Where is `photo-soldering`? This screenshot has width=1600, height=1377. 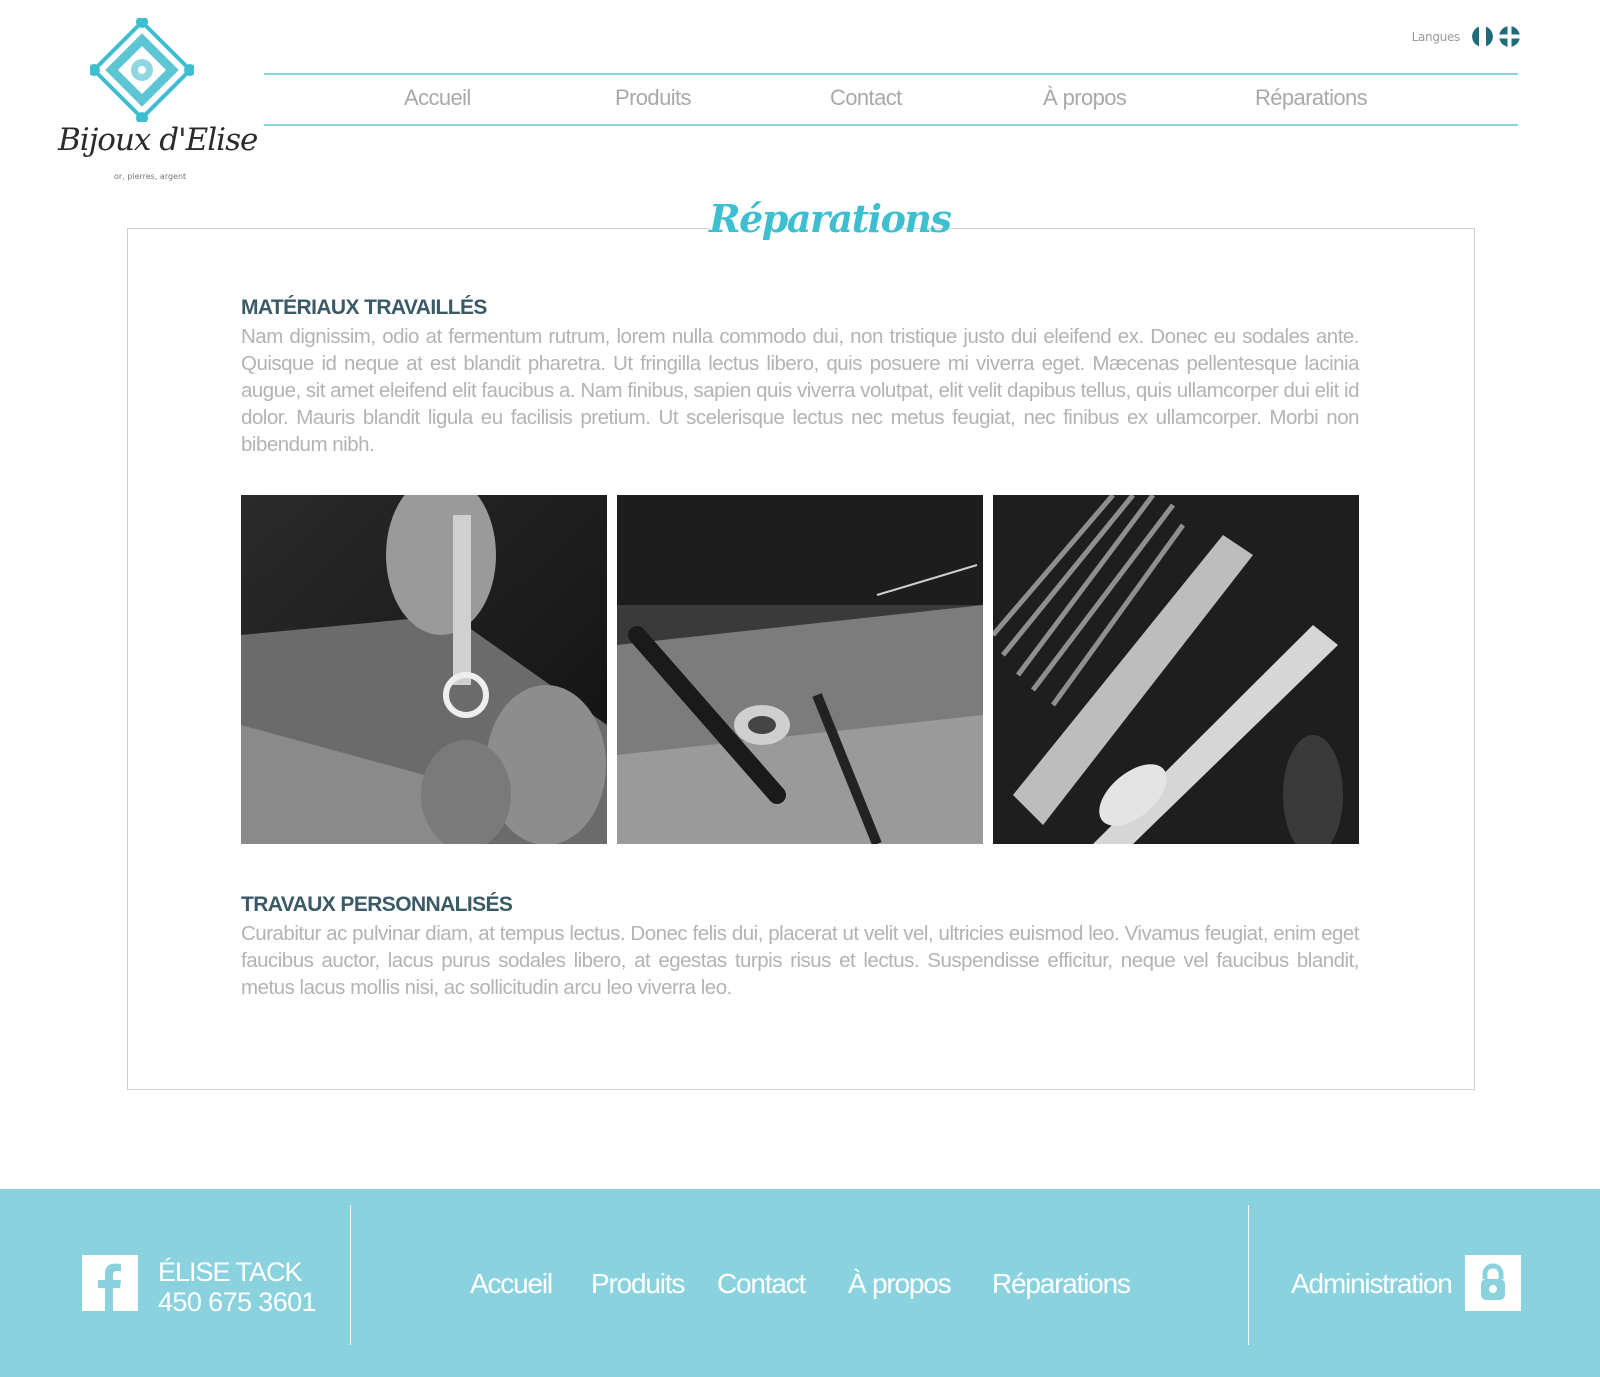 photo-soldering is located at coordinates (800, 669).